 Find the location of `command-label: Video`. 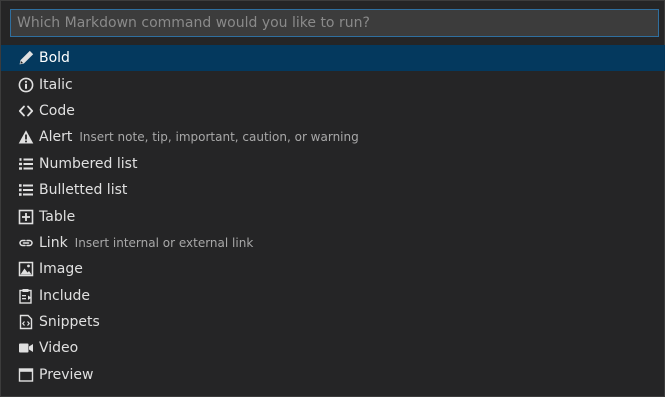

command-label: Video is located at coordinates (59, 348).